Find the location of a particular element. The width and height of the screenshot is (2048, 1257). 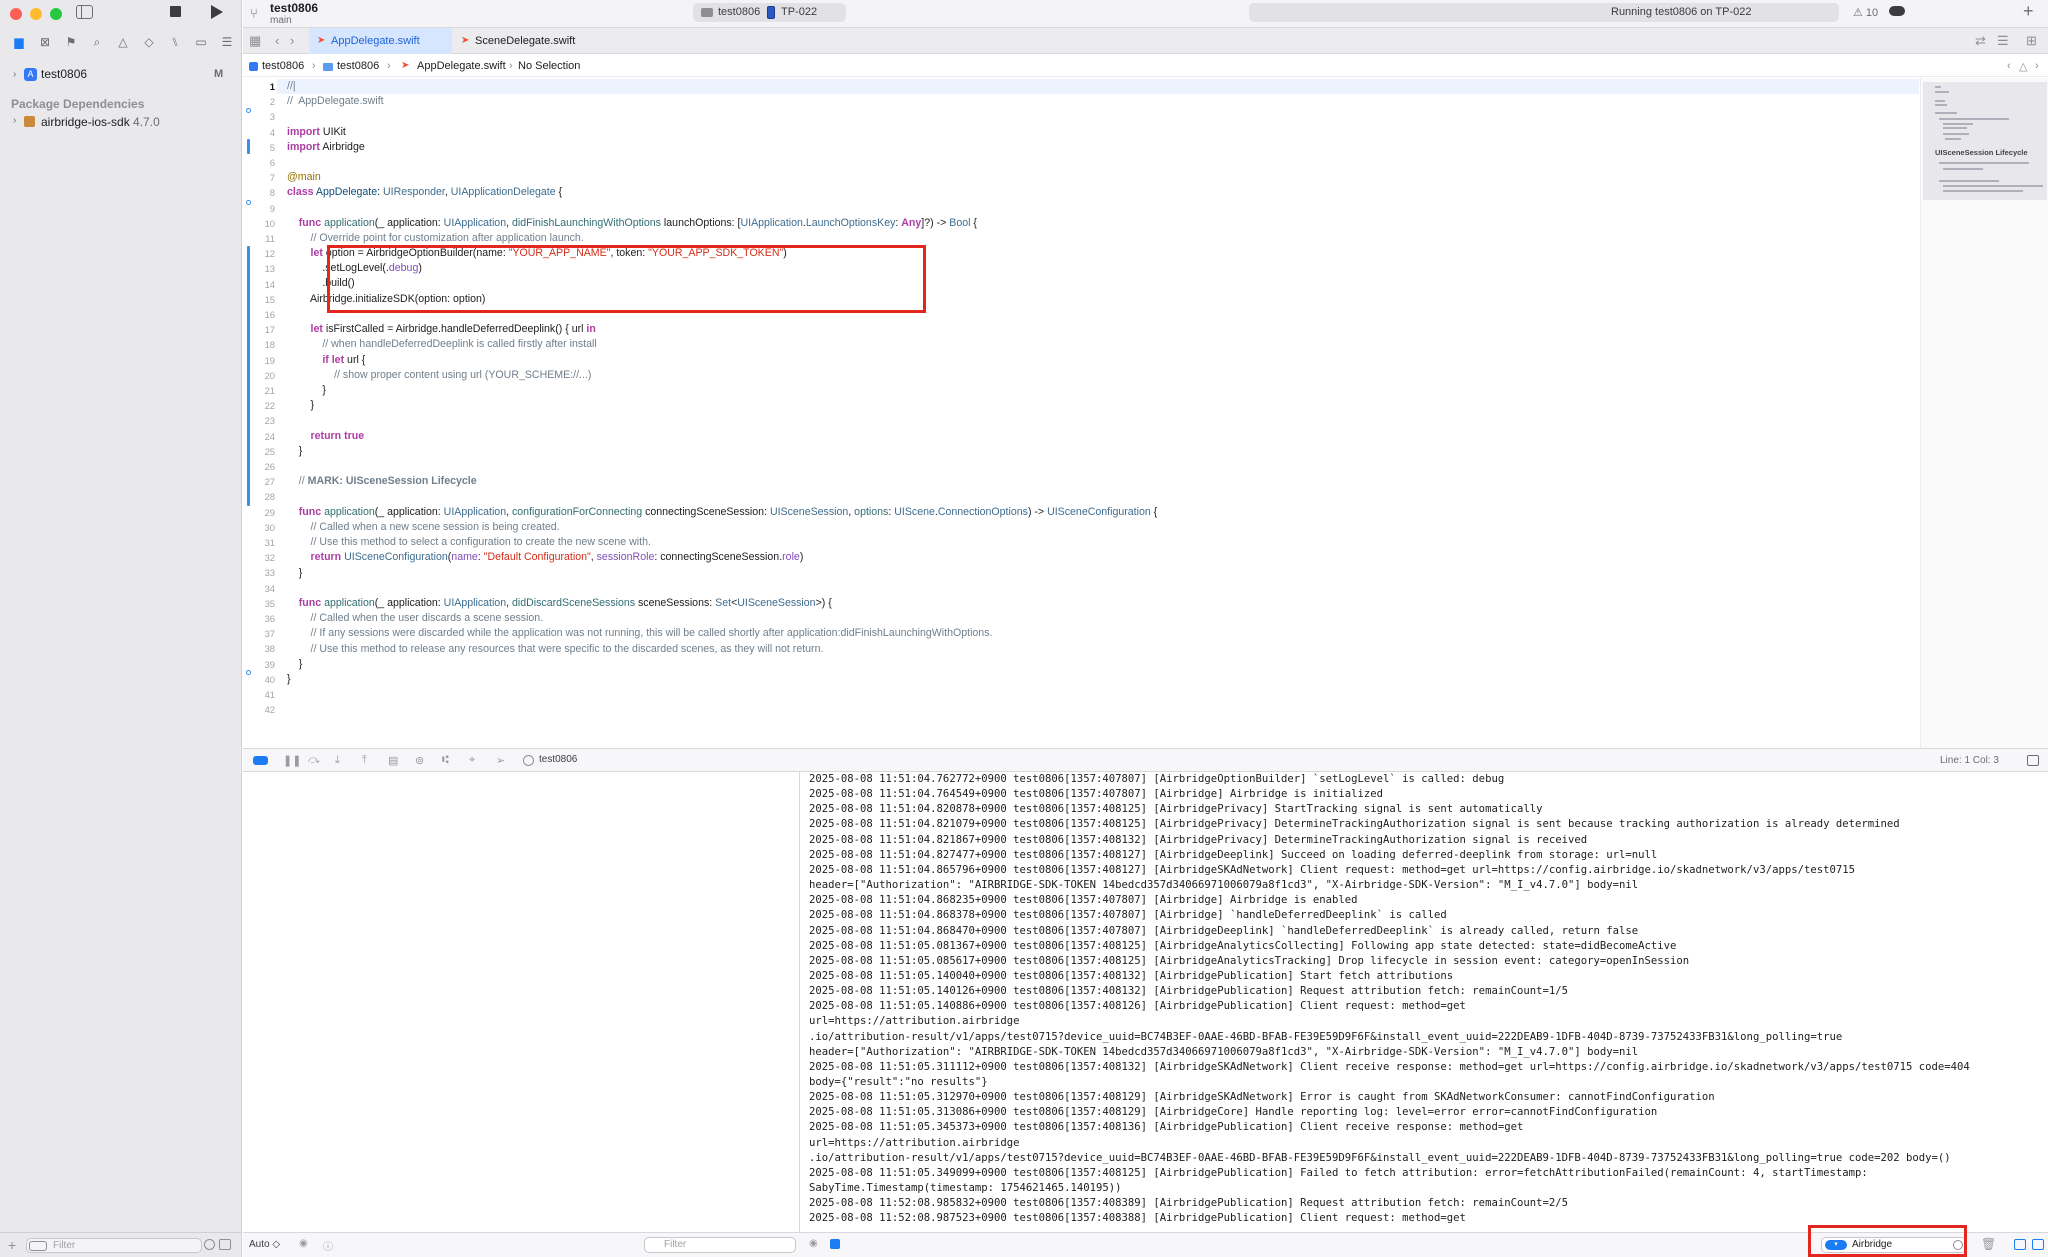

forward-icon: › is located at coordinates (292, 40).